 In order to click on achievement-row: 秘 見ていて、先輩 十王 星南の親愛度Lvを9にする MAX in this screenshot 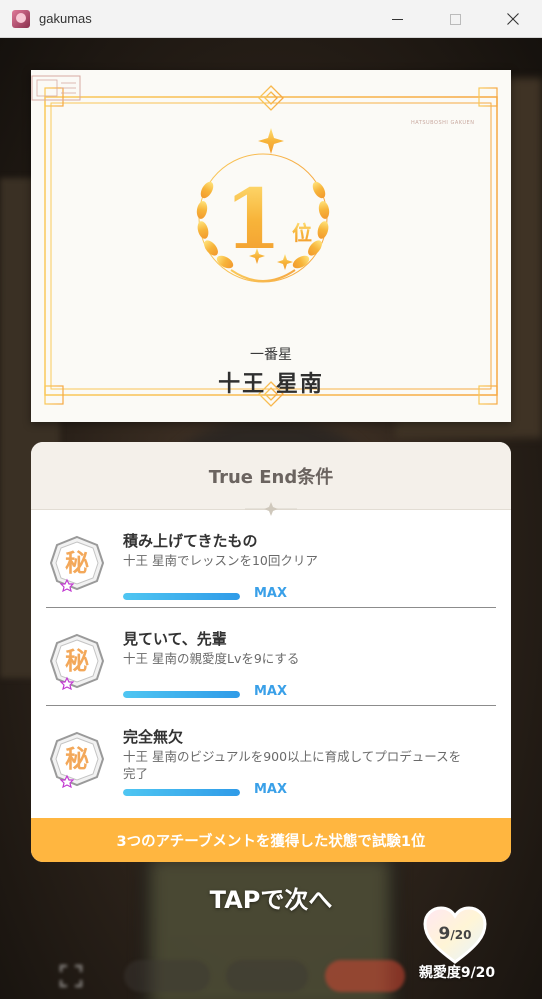, I will do `click(271, 657)`.